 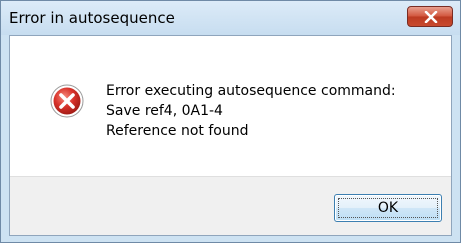 I want to click on close-button, so click(x=430, y=16).